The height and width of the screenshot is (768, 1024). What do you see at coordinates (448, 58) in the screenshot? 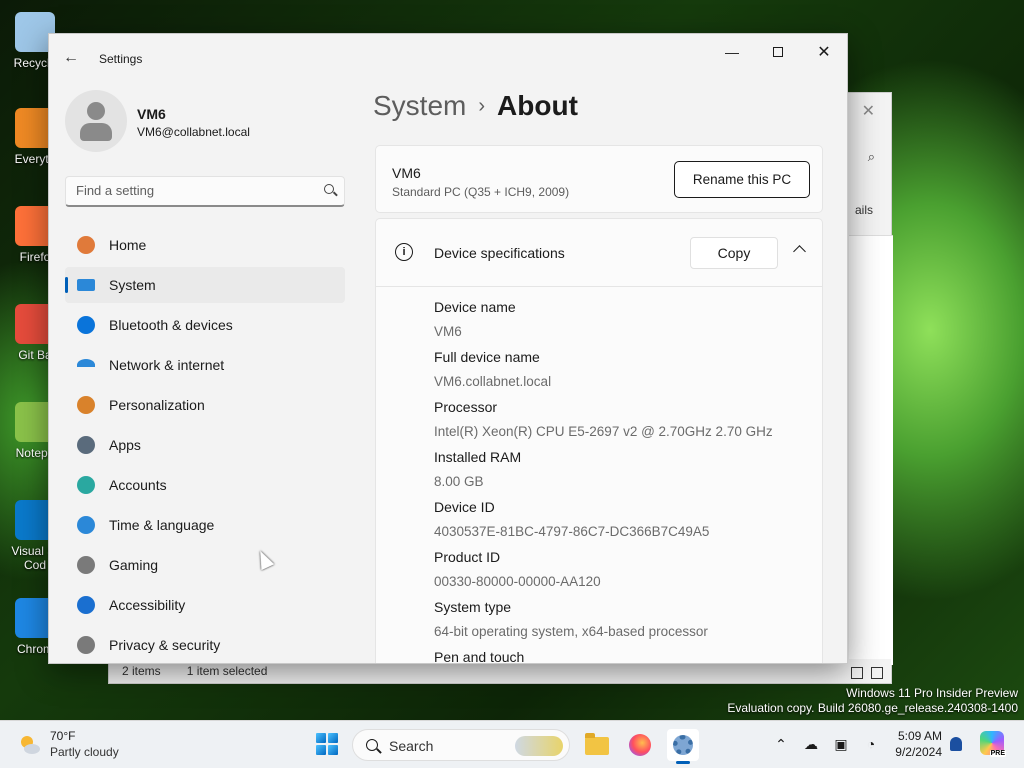
I see `title-bar: ← Settings — ✕` at bounding box center [448, 58].